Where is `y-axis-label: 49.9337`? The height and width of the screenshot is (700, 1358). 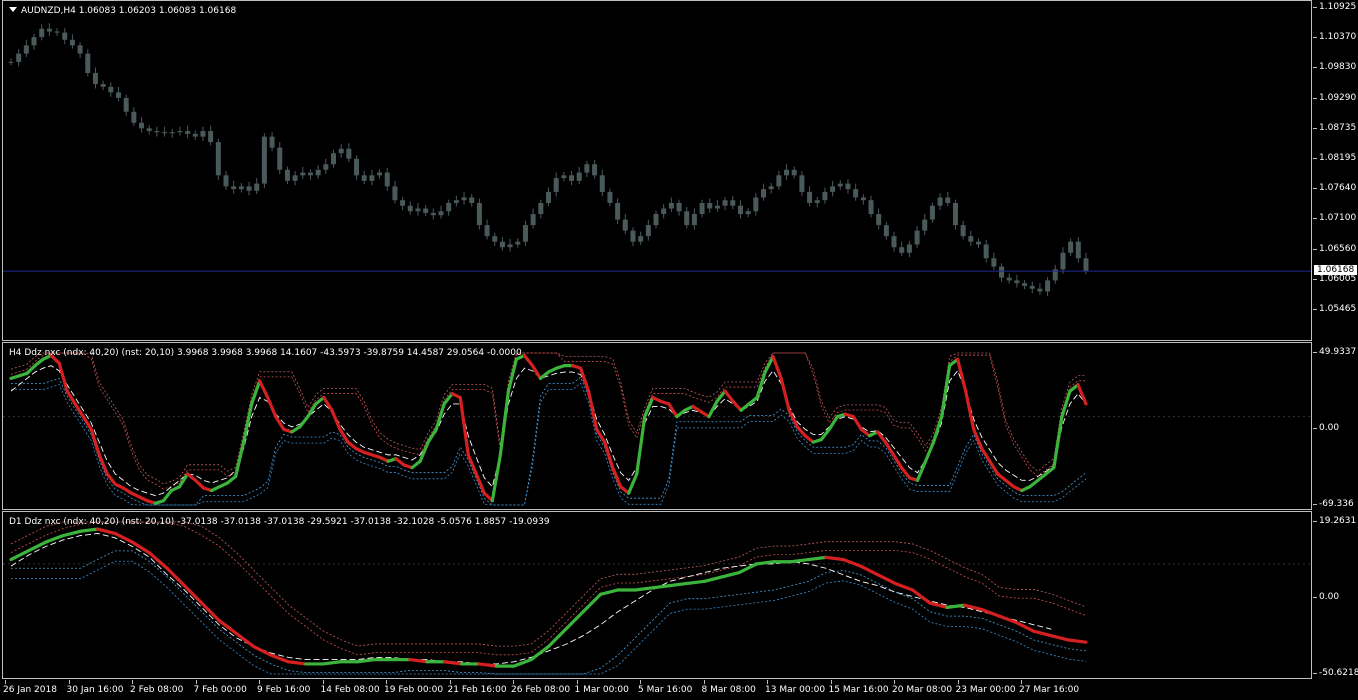
y-axis-label: 49.9337 is located at coordinates (1338, 352).